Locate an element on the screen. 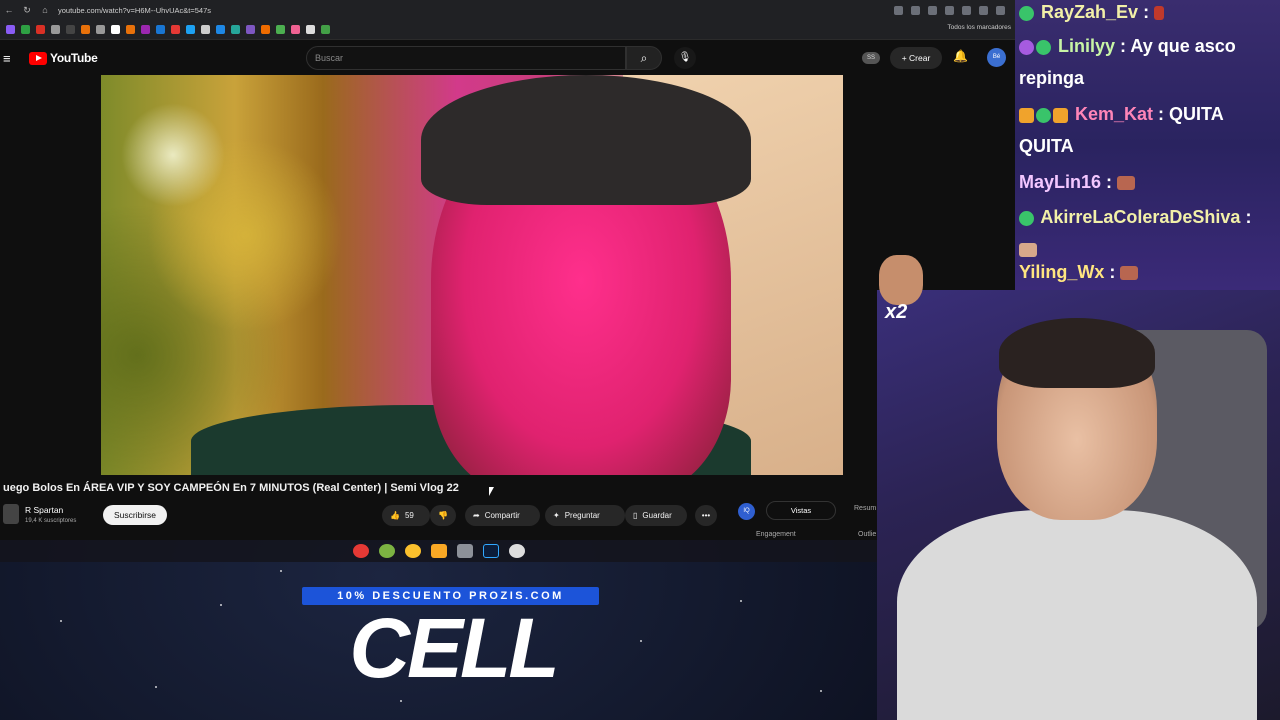 This screenshot has width=1280, height=720. search-icon: ⌕ is located at coordinates (644, 58).